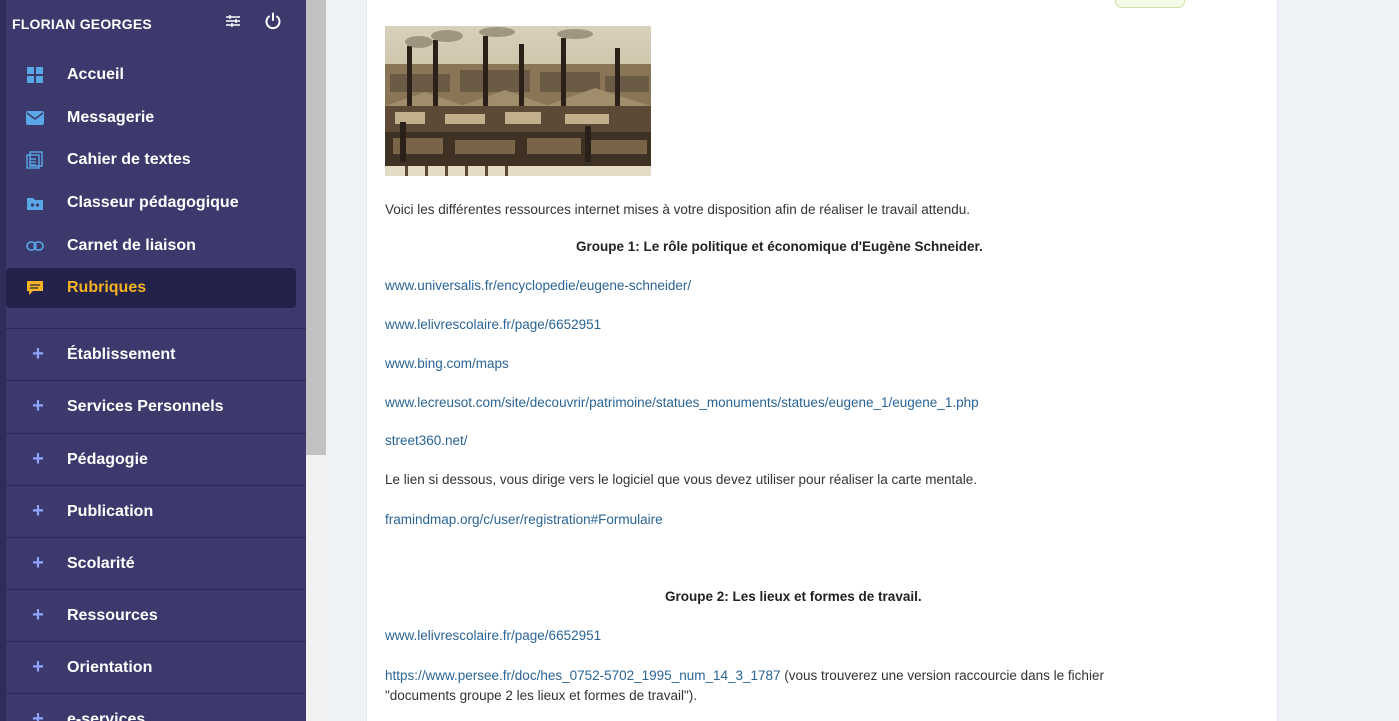 The height and width of the screenshot is (721, 1399). Describe the element at coordinates (110, 511) in the screenshot. I see `sidebar-section-label: Publication` at that location.